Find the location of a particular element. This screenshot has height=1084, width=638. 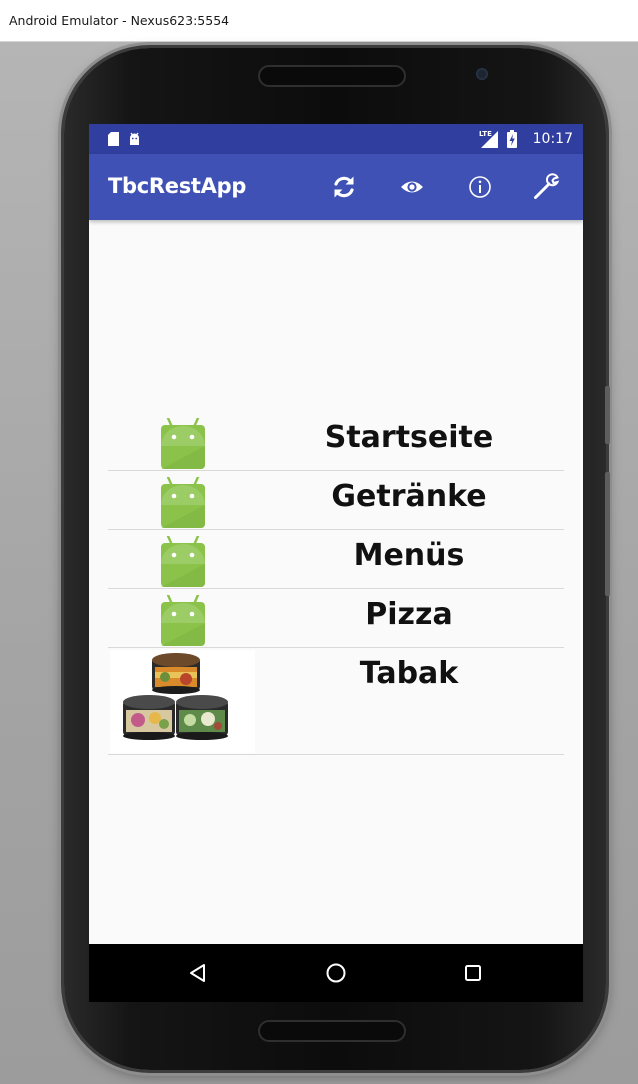

back-icon is located at coordinates (197, 973).